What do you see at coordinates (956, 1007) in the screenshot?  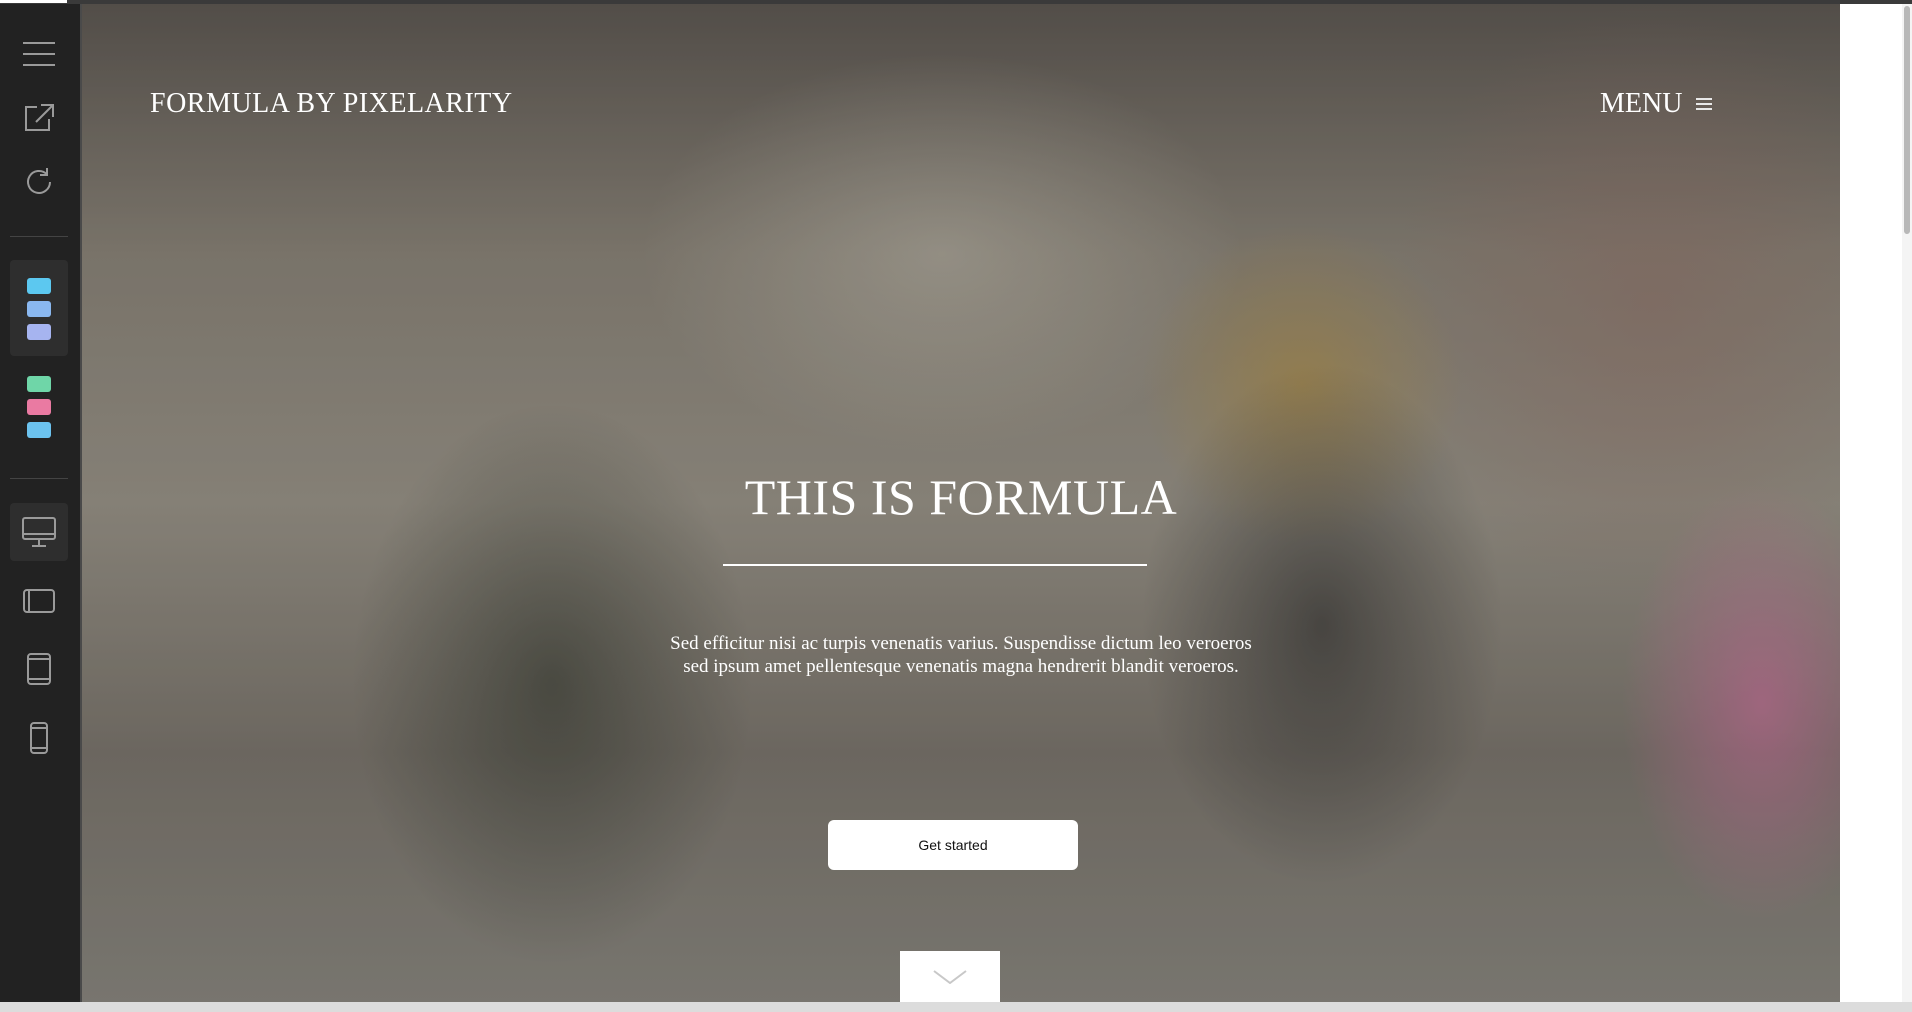 I see `horizontal-scrollbar` at bounding box center [956, 1007].